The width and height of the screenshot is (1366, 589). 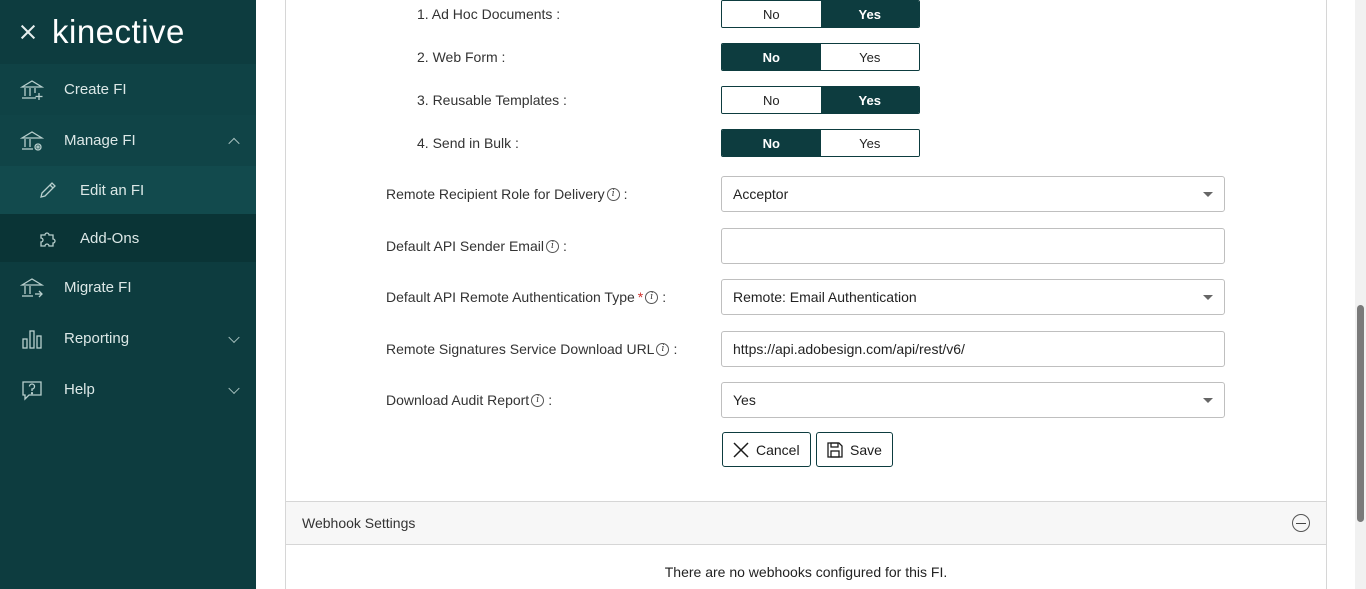 What do you see at coordinates (32, 390) in the screenshot?
I see `help-bubble-icon` at bounding box center [32, 390].